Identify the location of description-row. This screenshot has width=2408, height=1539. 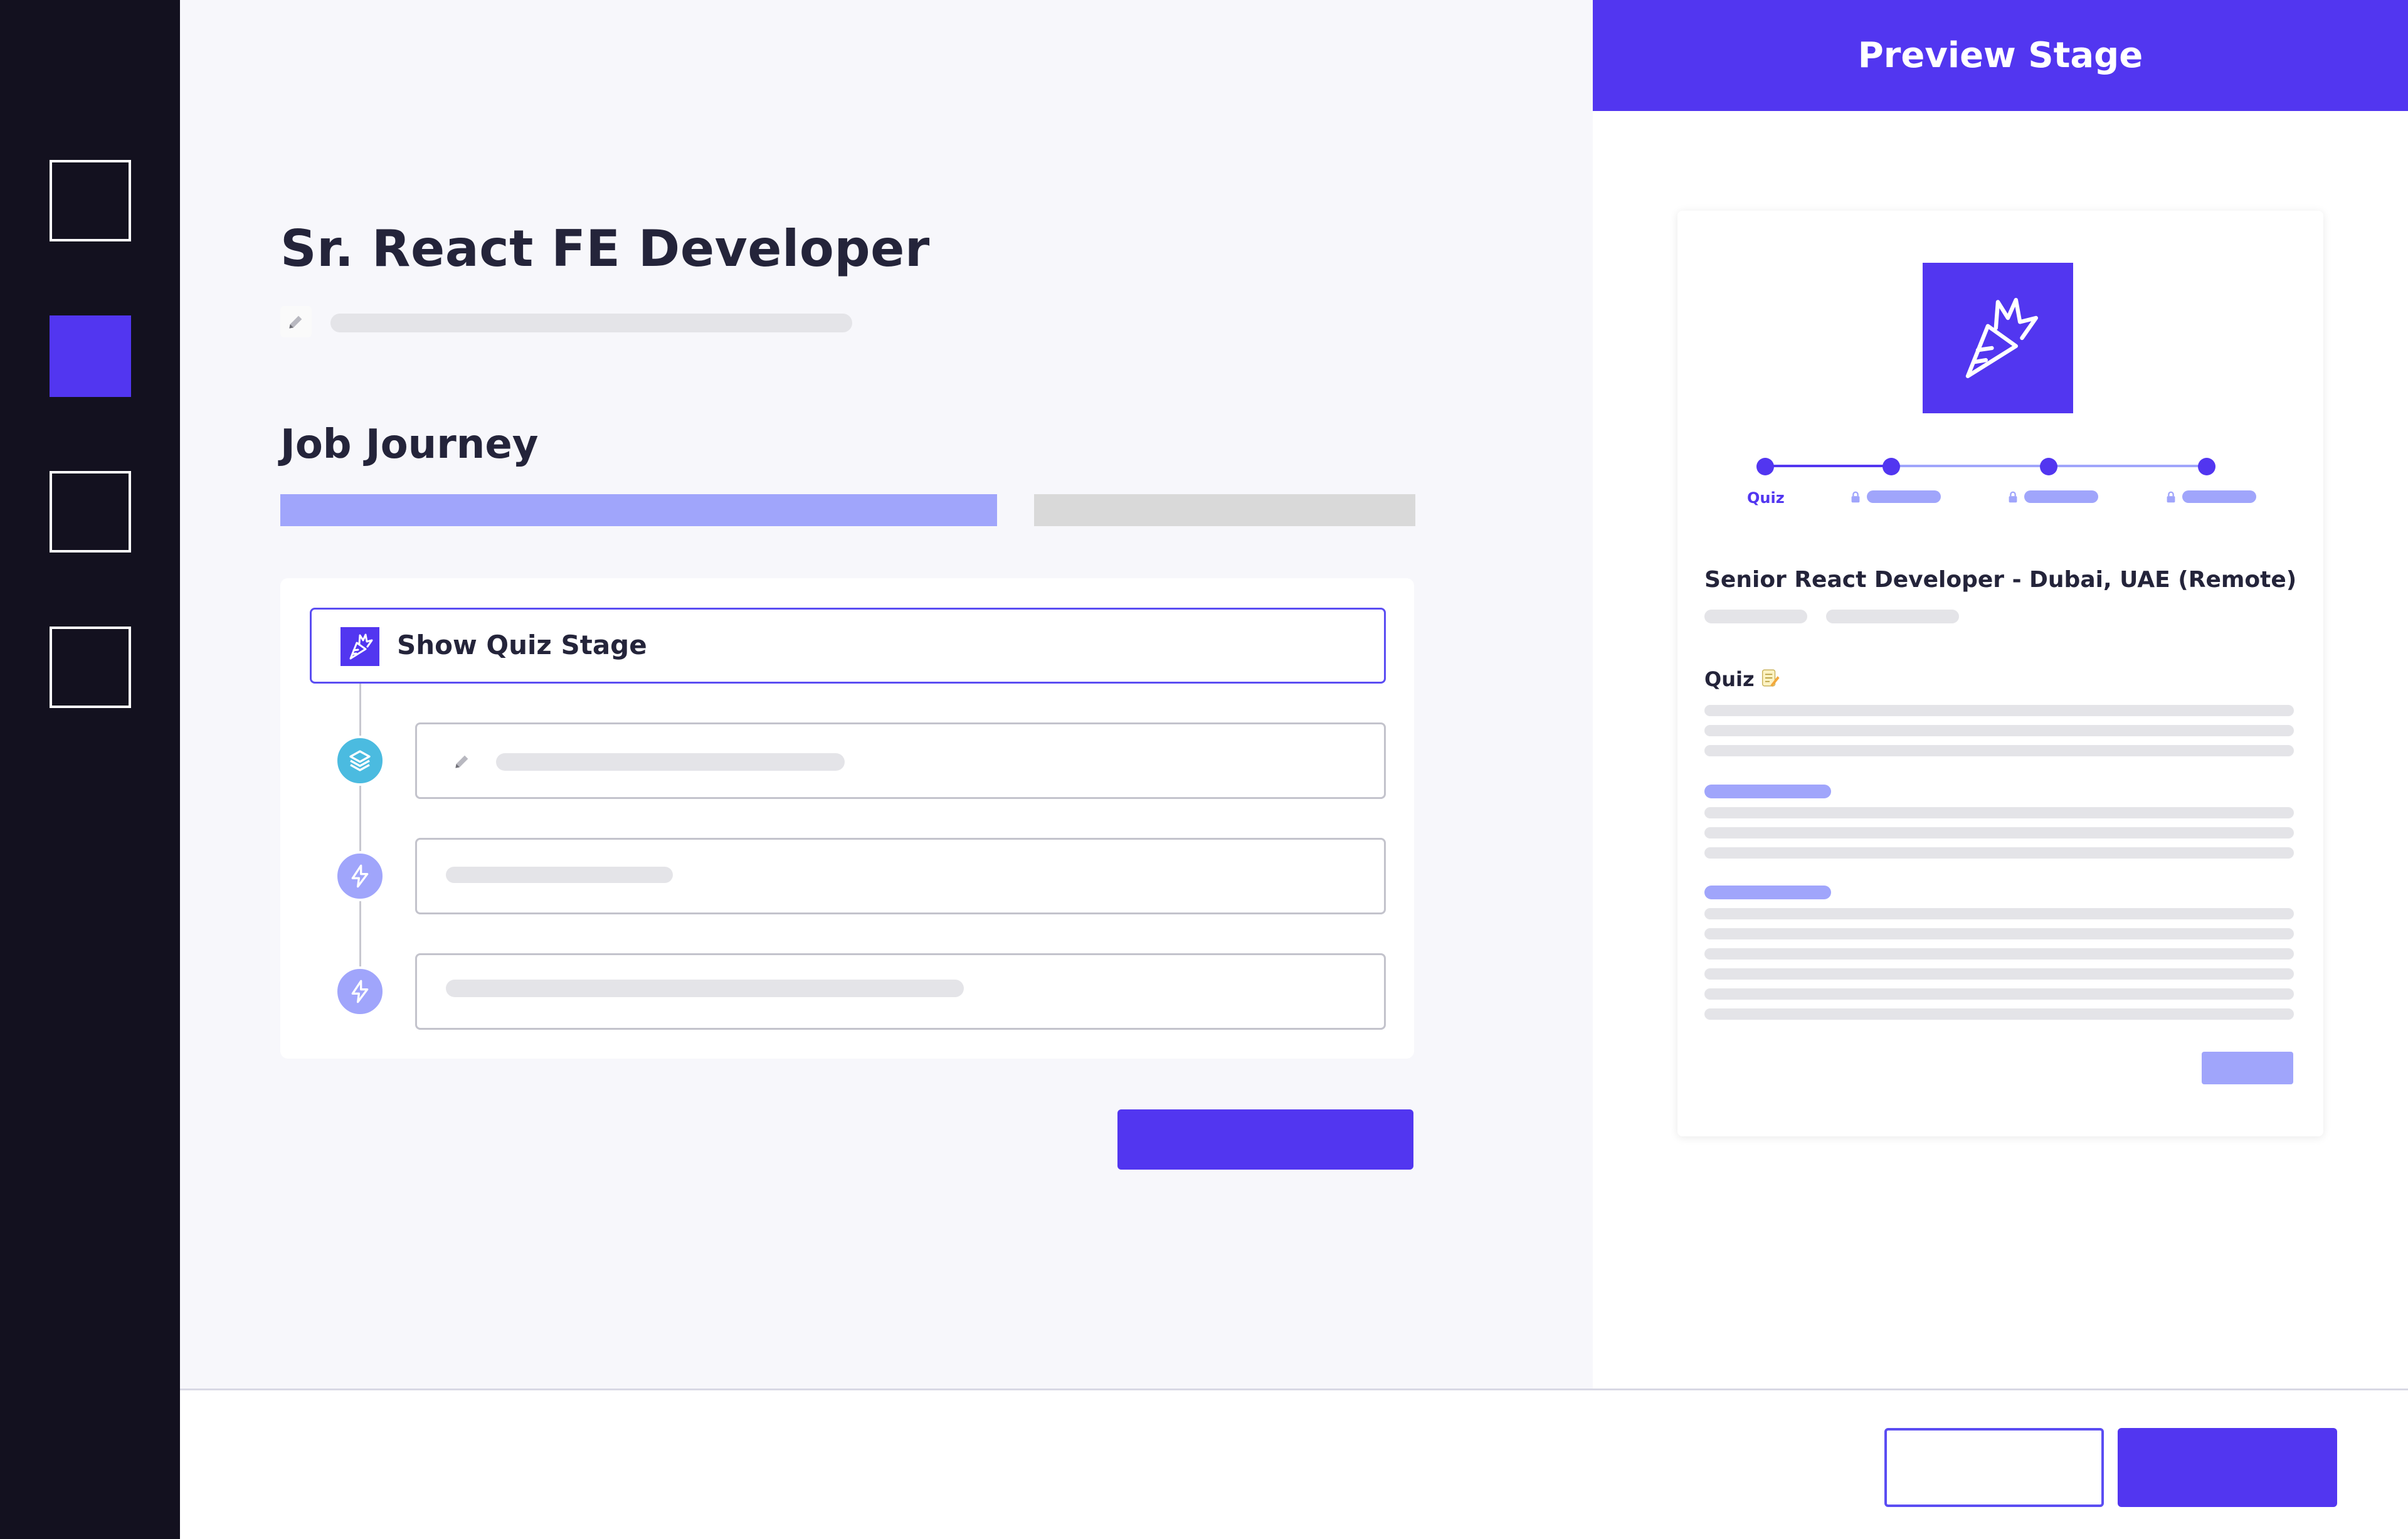
(566, 322).